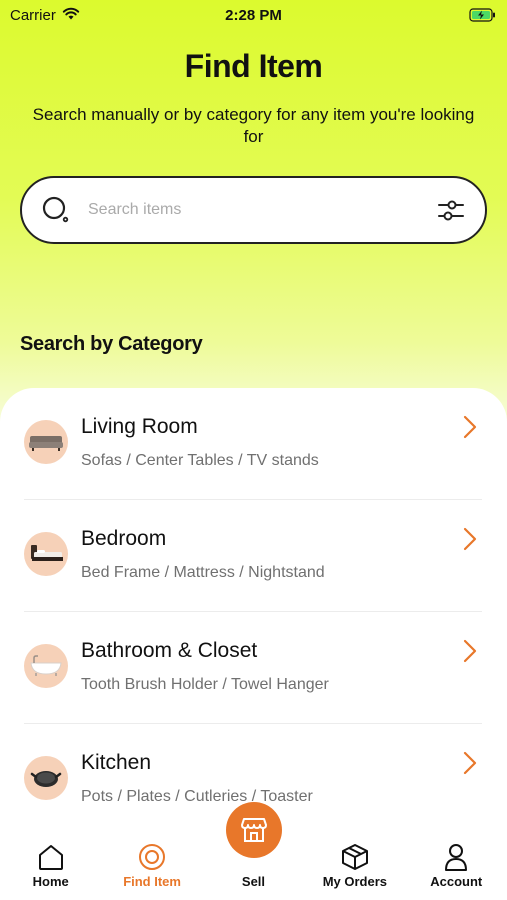  I want to click on search-icon, so click(56, 210).